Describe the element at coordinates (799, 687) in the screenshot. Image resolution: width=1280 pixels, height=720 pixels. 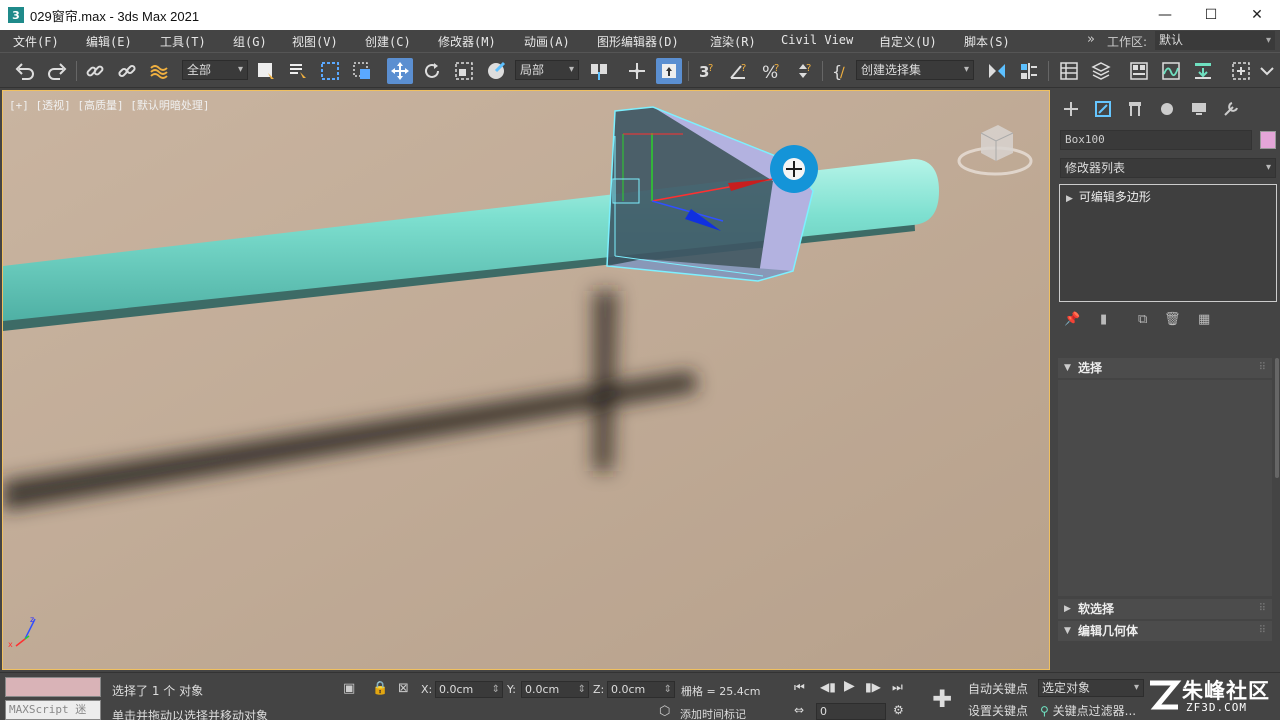
I see `go-to-start-icon: ⏮` at that location.